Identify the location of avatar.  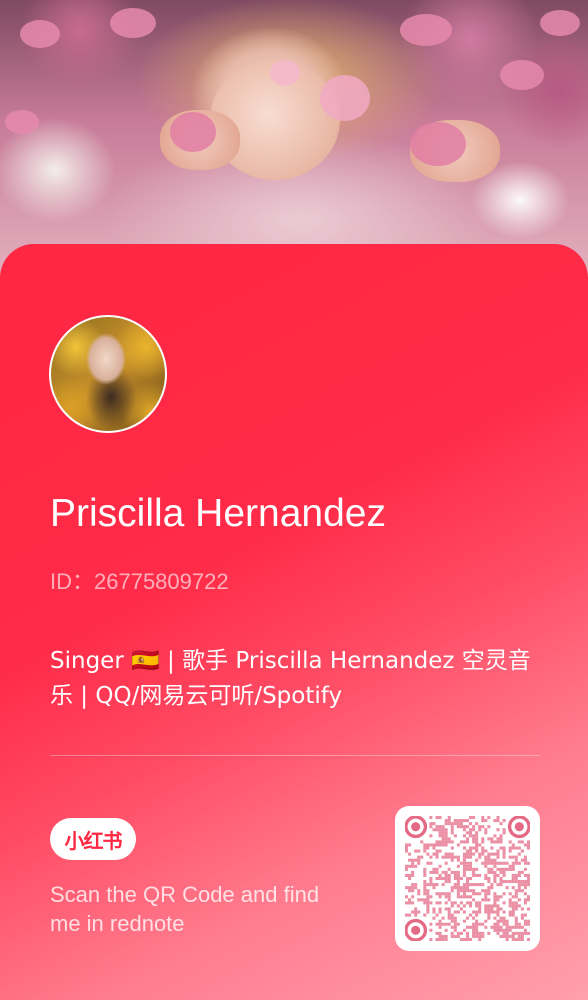
(108, 374).